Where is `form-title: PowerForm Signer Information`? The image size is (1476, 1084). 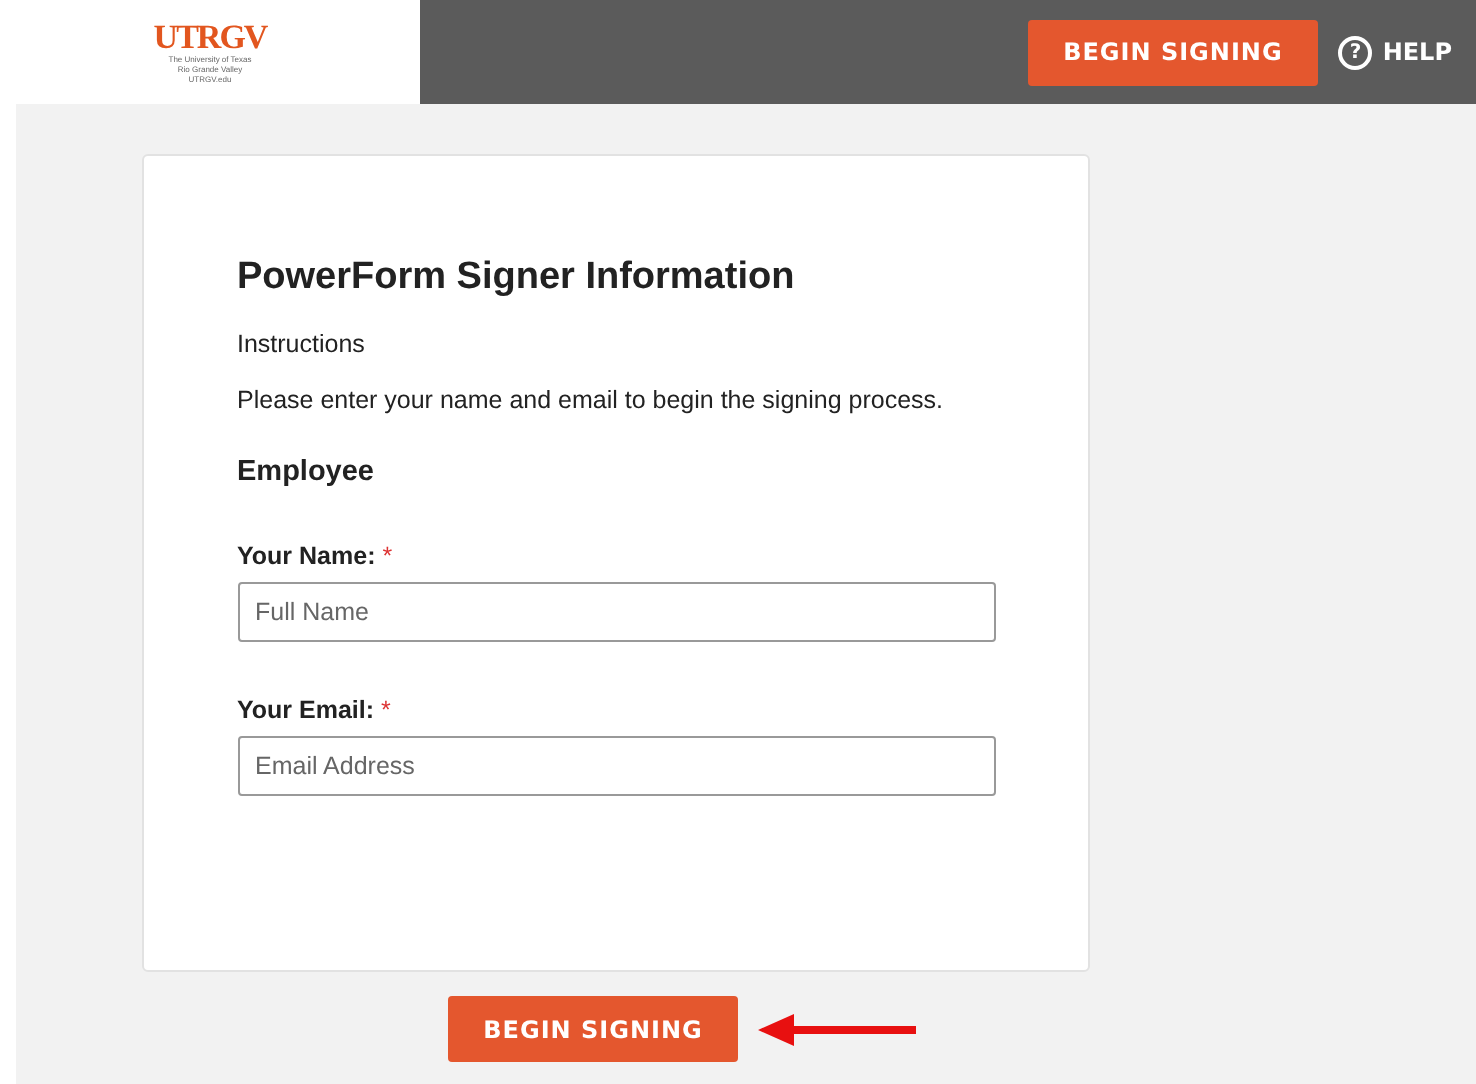
form-title: PowerForm Signer Information is located at coordinates (517, 278).